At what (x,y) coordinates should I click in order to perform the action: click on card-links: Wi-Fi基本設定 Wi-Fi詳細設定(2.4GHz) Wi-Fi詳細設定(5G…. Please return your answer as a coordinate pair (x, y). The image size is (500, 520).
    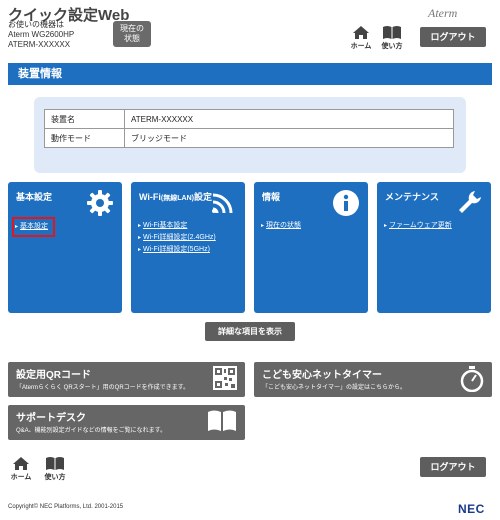
    Looking at the image, I should click on (177, 238).